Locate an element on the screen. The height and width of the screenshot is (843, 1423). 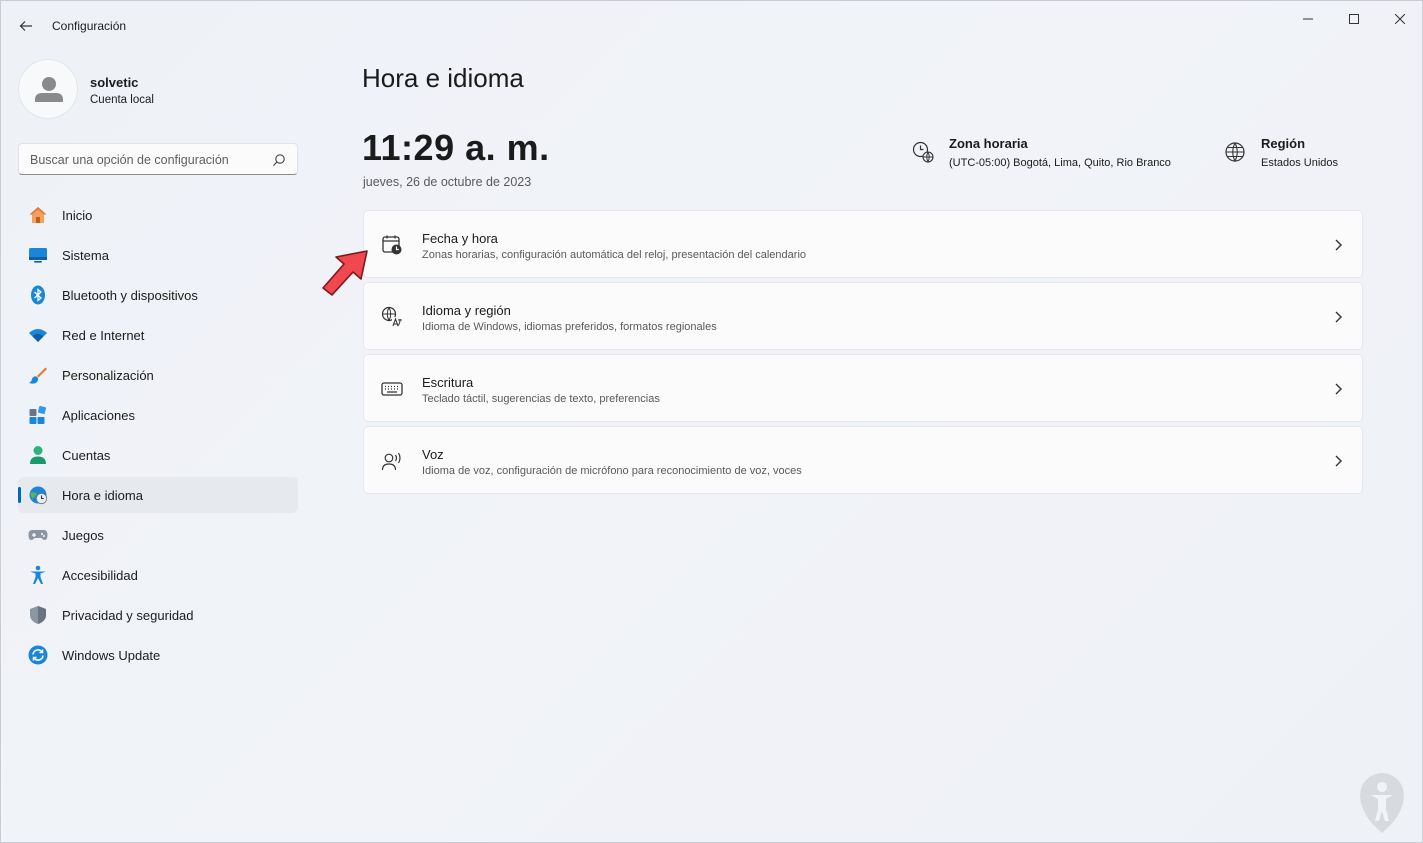
account-type: Cuenta local is located at coordinates (122, 100).